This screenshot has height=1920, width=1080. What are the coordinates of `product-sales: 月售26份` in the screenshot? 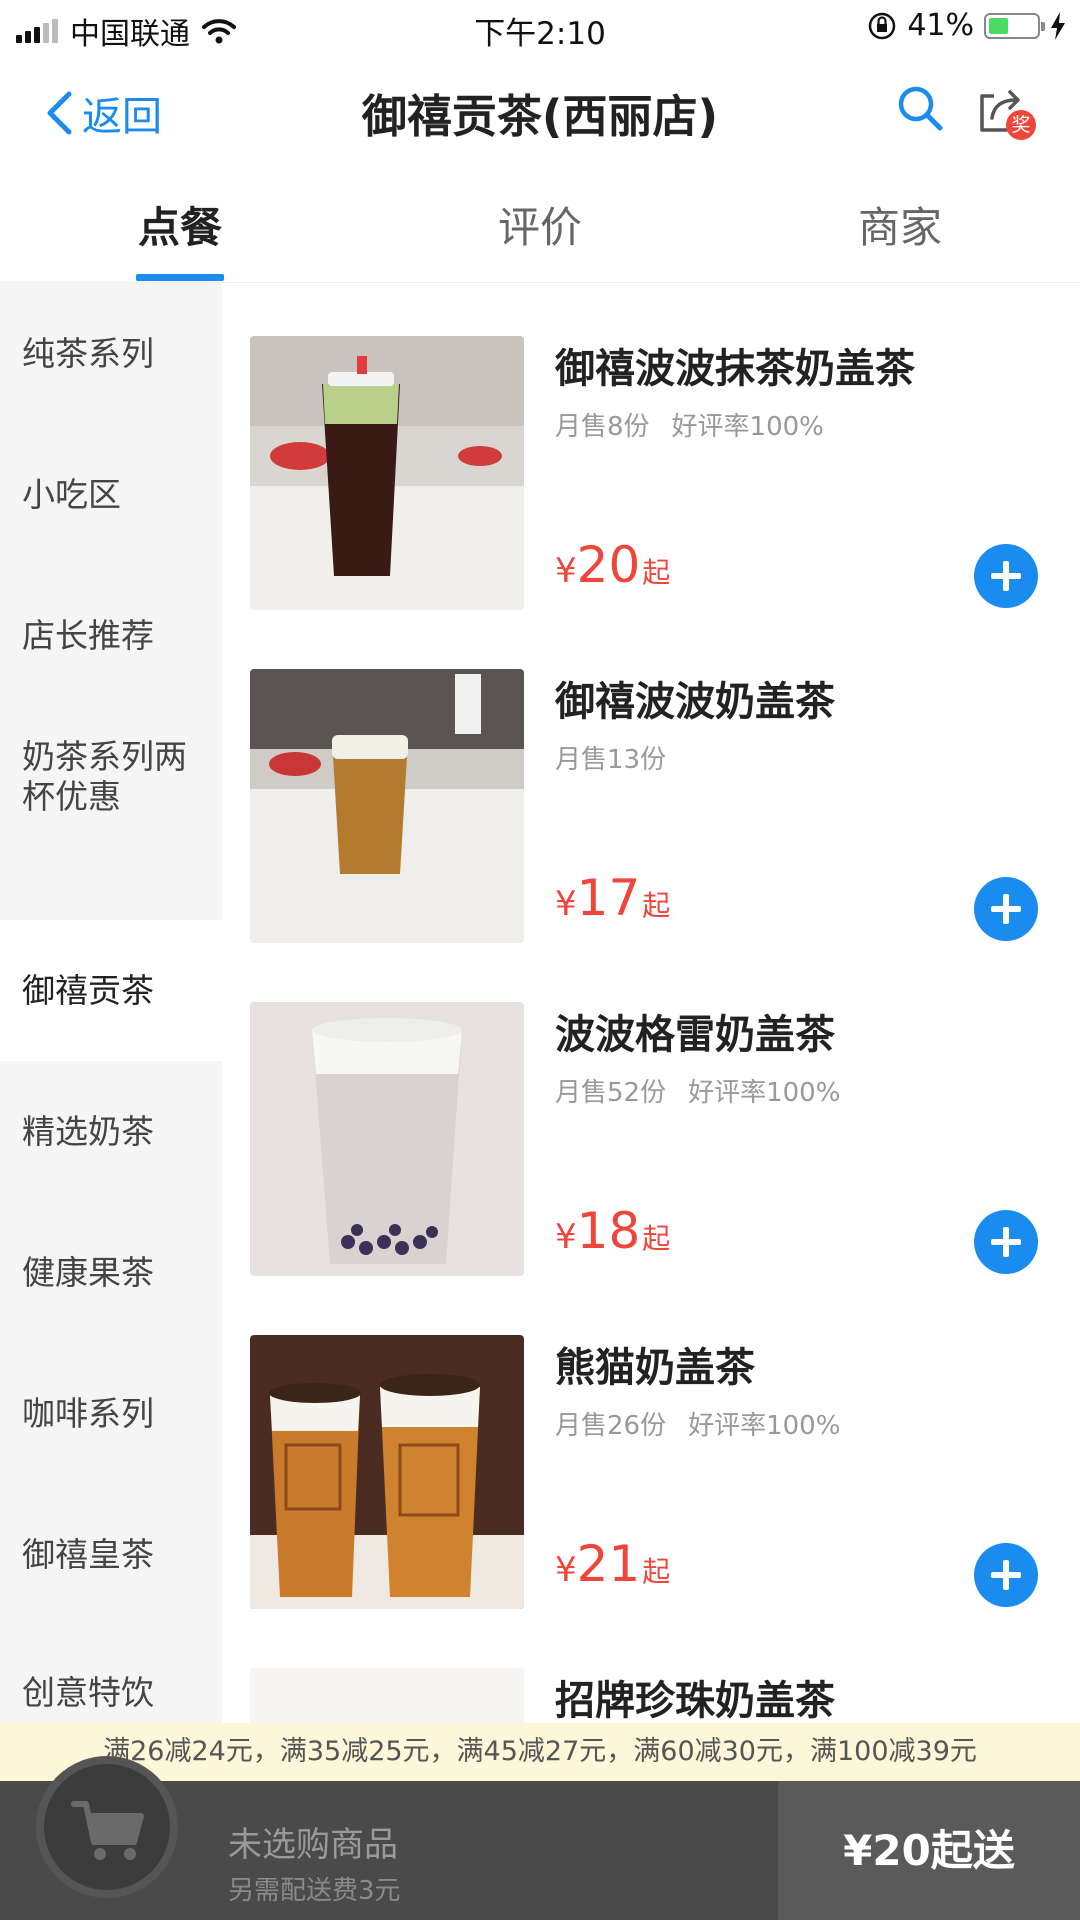 It's located at (611, 1426).